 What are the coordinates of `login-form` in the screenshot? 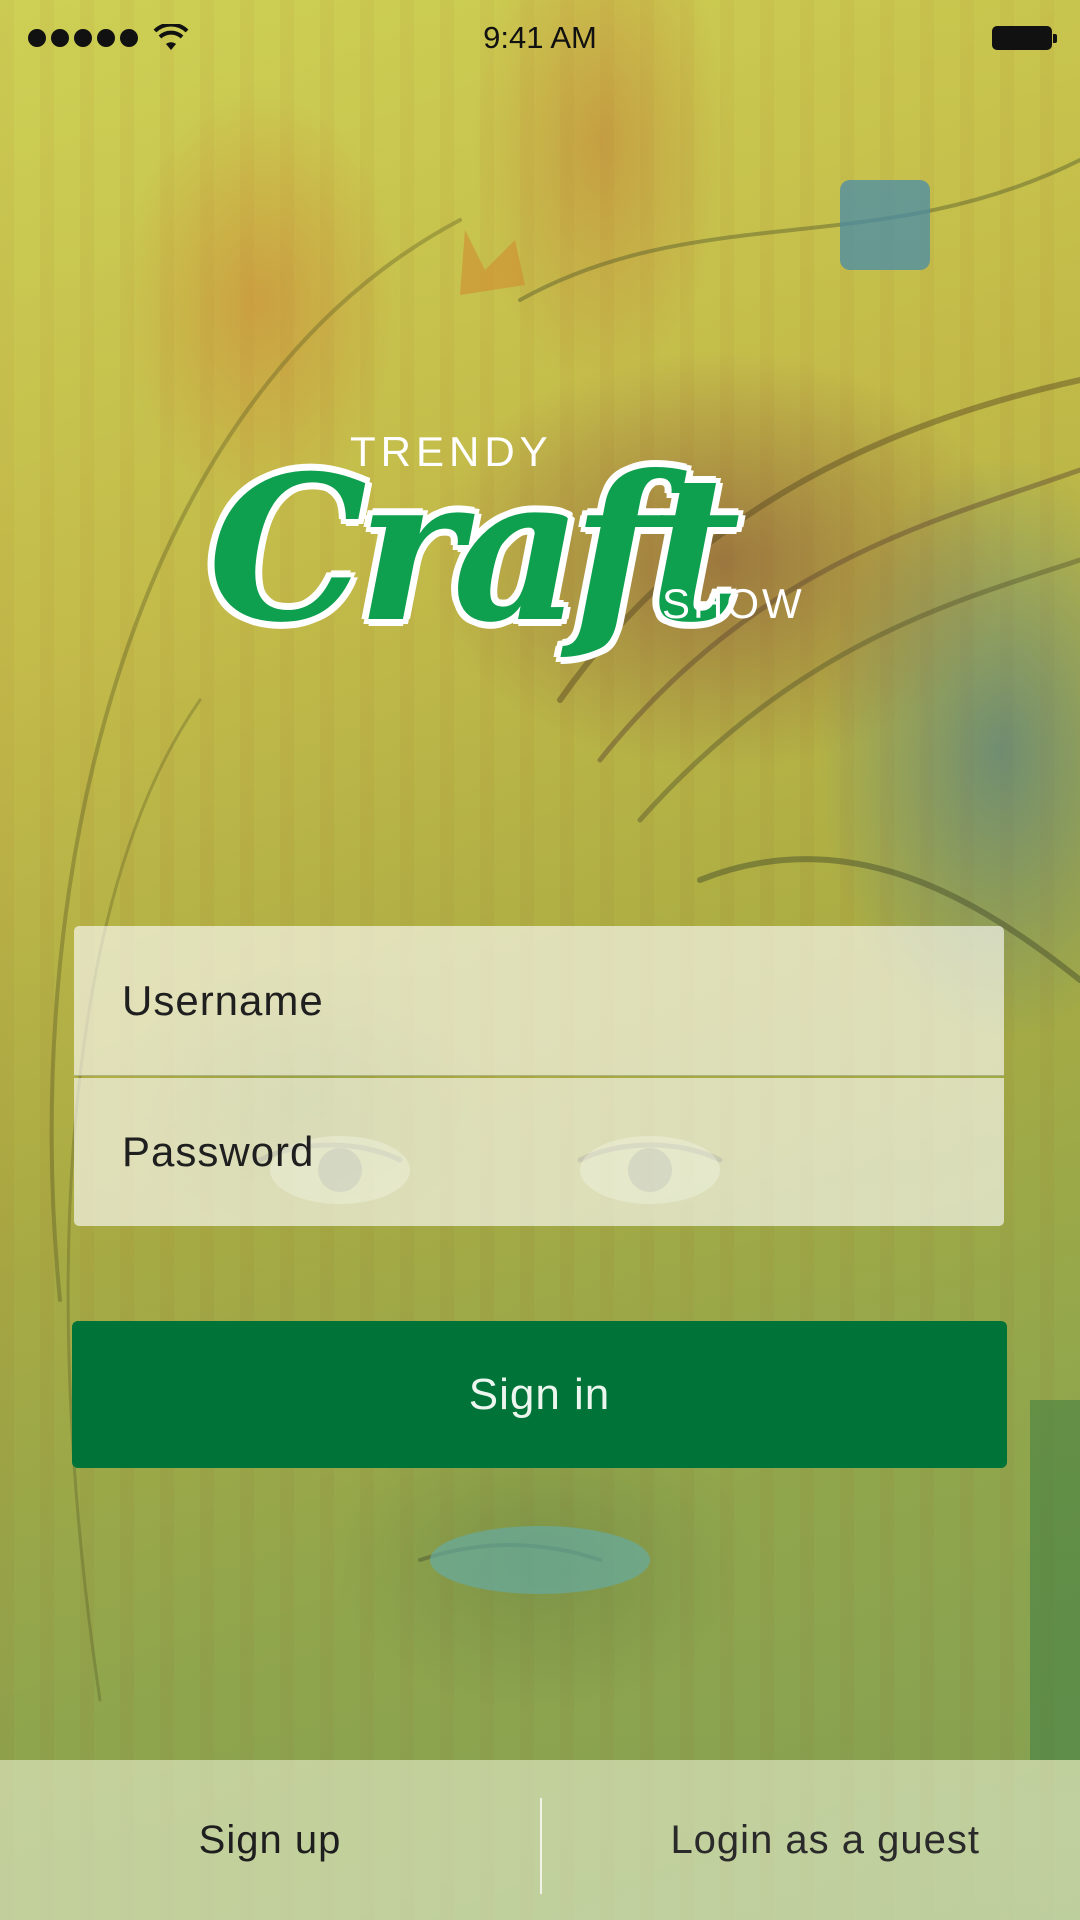 It's located at (539, 1076).